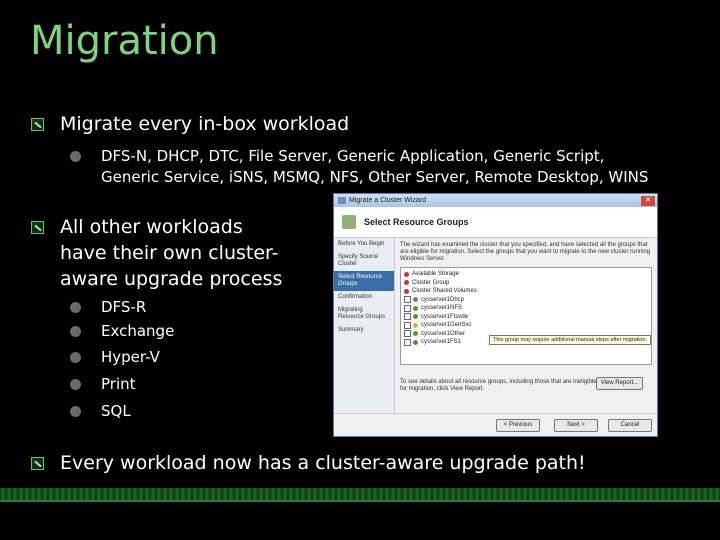  What do you see at coordinates (576, 425) in the screenshot?
I see `next-button: Next >` at bounding box center [576, 425].